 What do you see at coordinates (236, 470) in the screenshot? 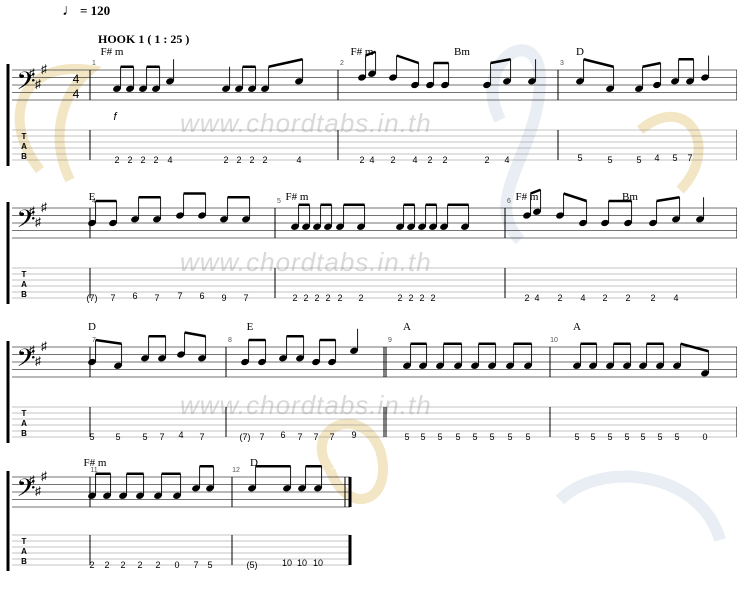
I see `measure-number: 12` at bounding box center [236, 470].